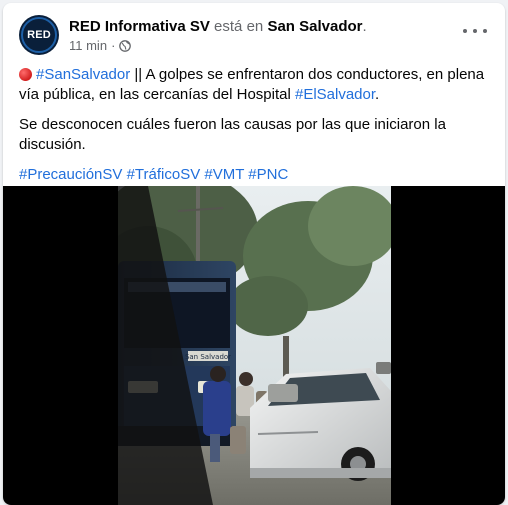 The height and width of the screenshot is (505, 508). Describe the element at coordinates (70, 174) in the screenshot. I see `hashtag-link: #PrecauciónSV` at that location.